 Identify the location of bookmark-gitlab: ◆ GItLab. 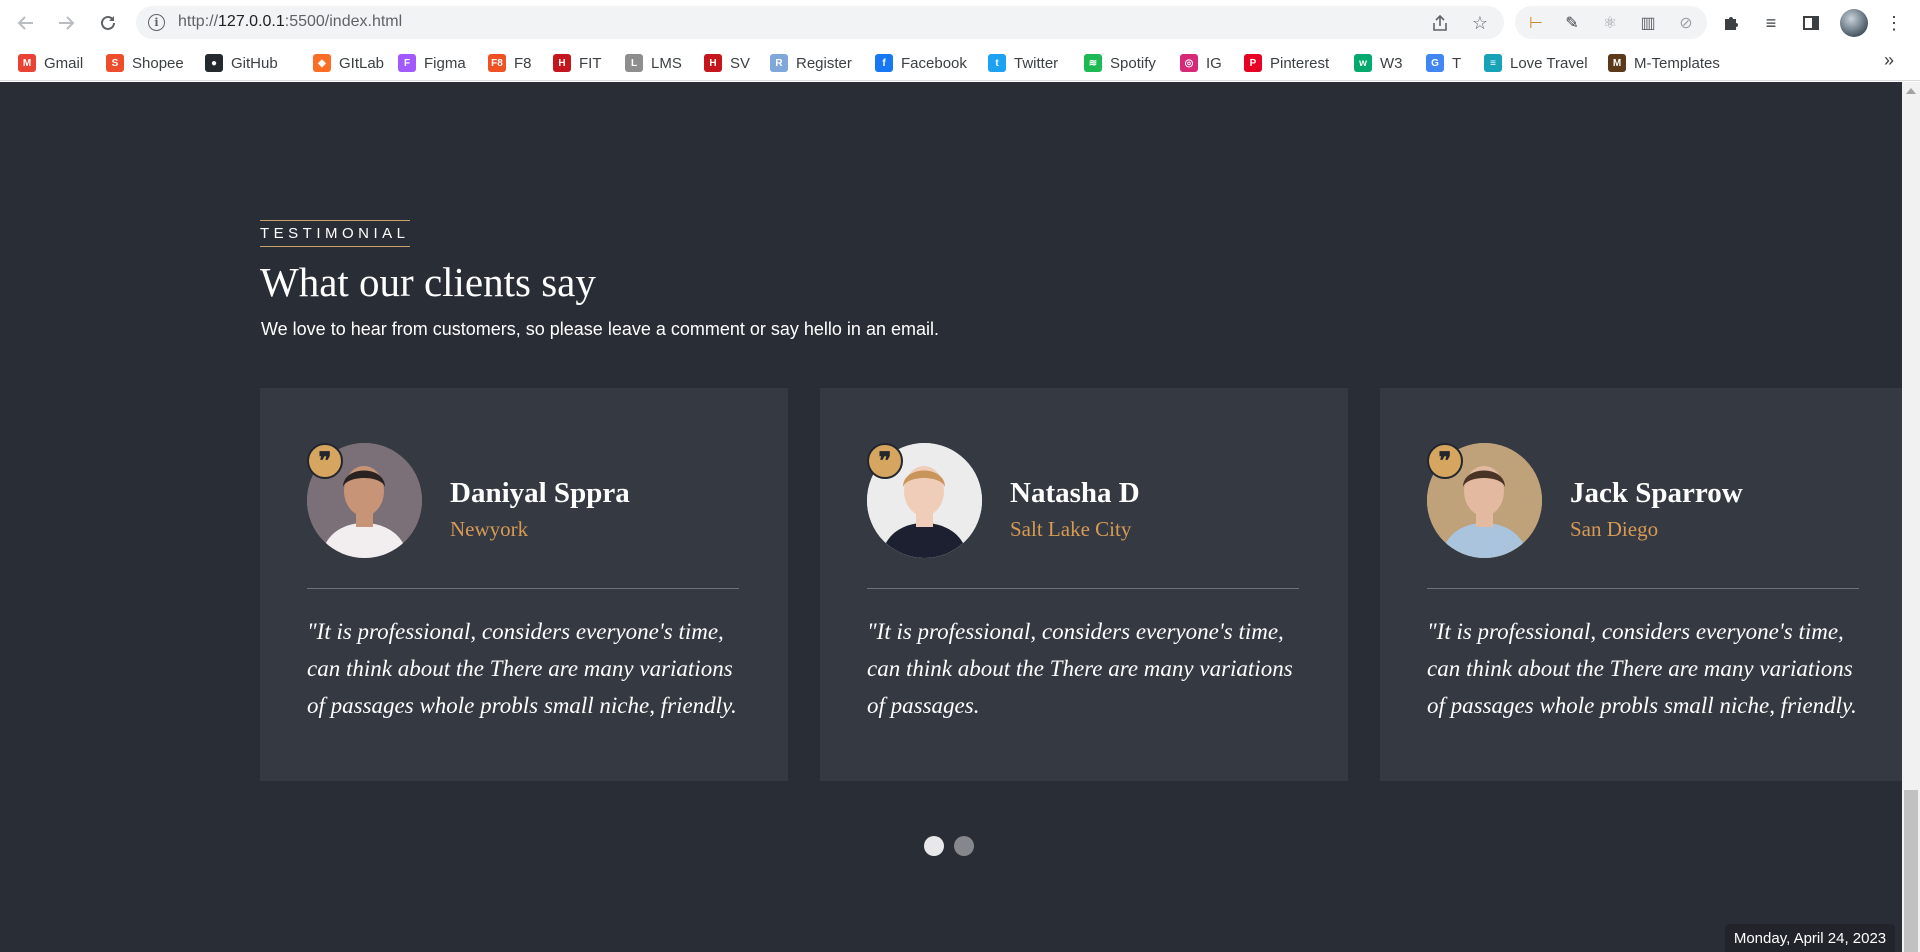
(348, 63).